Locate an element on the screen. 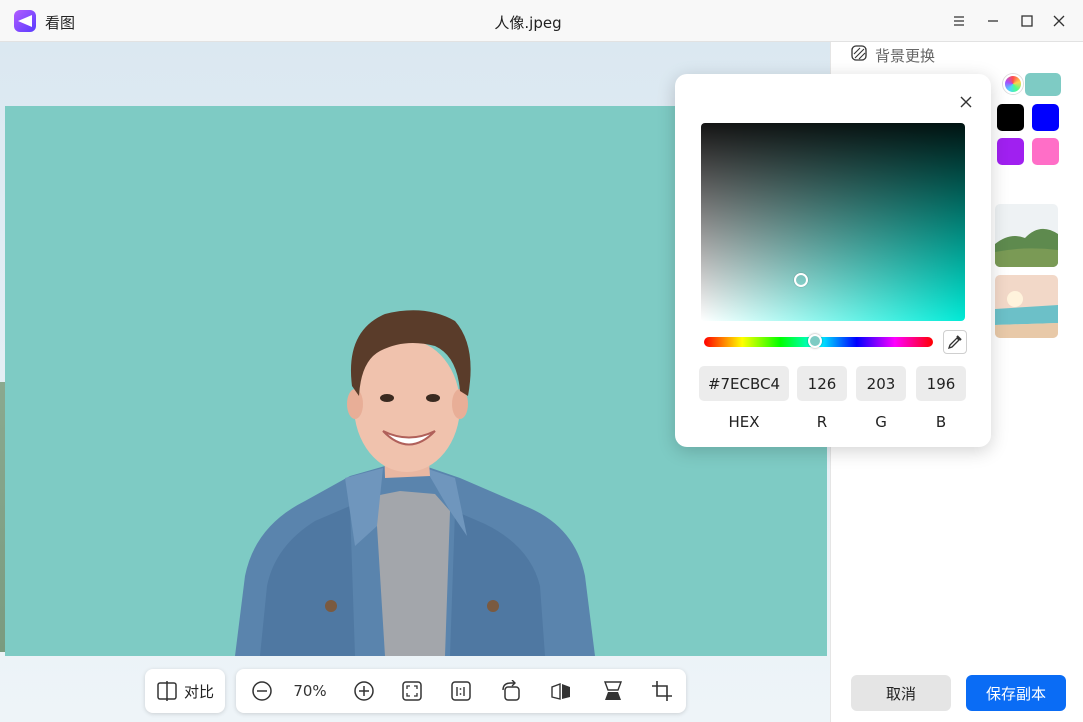 This screenshot has height=722, width=1083. cancel-button: 取消 is located at coordinates (901, 693).